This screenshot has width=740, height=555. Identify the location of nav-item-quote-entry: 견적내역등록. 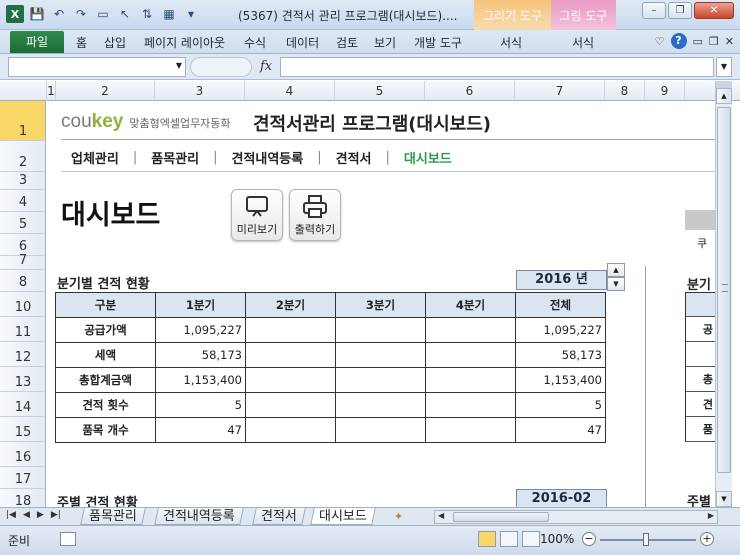
(267, 157).